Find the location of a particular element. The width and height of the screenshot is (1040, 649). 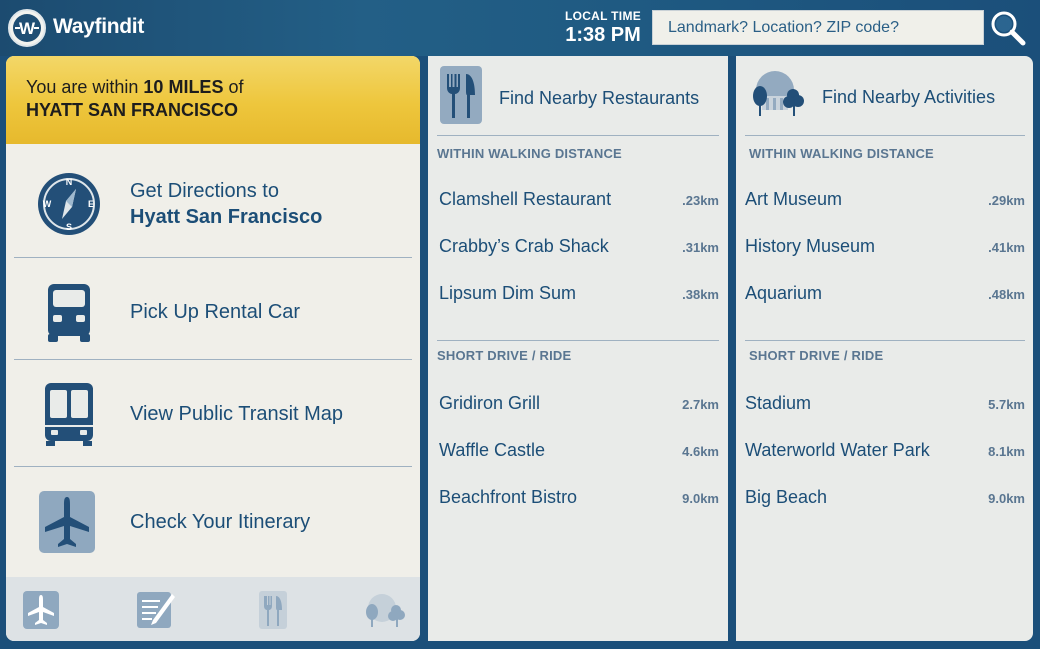

activity-distance: 9.0km is located at coordinates (1006, 498).